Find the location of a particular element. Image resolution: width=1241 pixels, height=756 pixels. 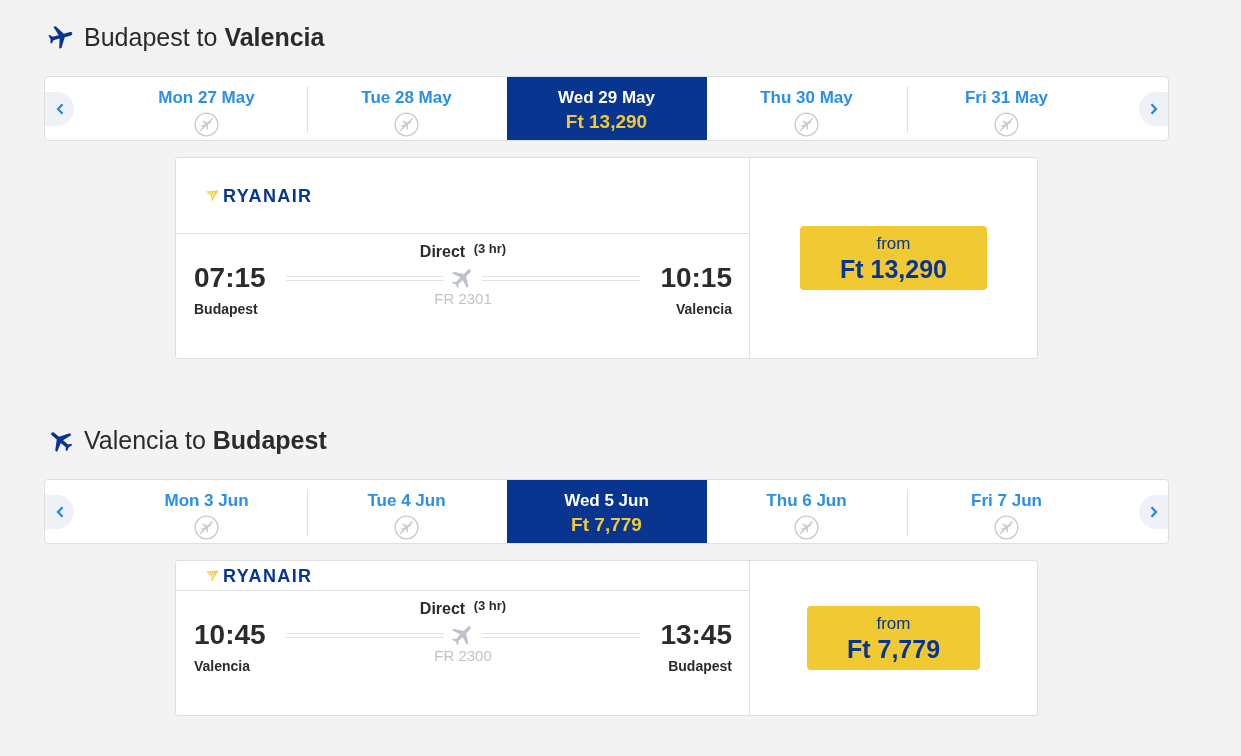

price-button: from Ft 13,290 is located at coordinates (893, 258).